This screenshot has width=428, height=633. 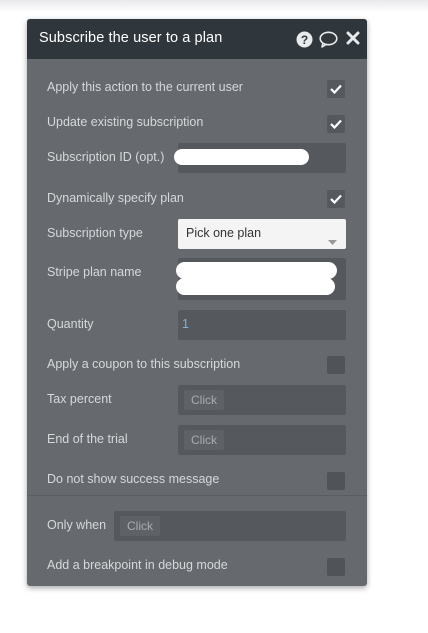 What do you see at coordinates (332, 241) in the screenshot?
I see `chevron-down-icon` at bounding box center [332, 241].